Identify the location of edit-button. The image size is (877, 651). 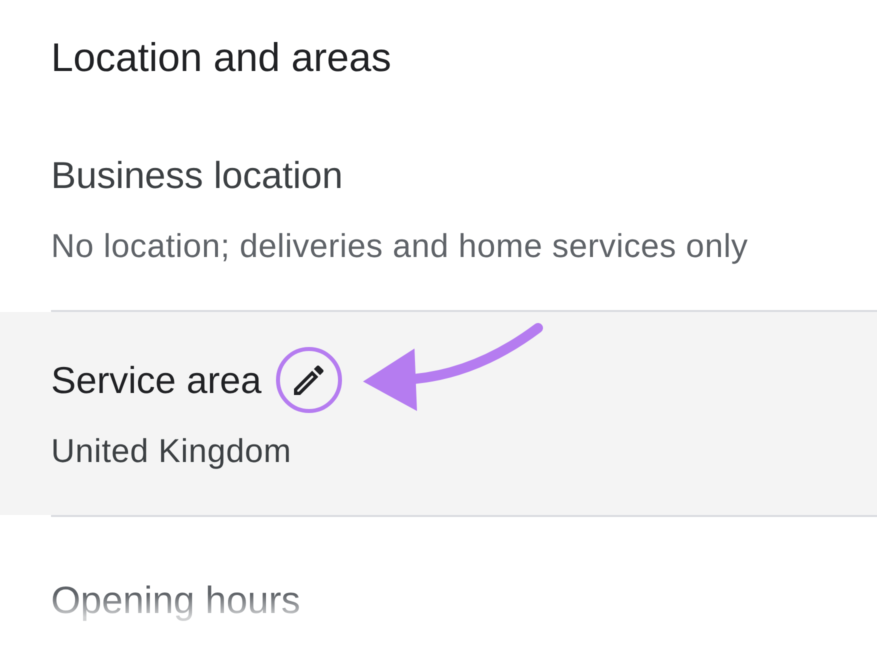
(309, 380).